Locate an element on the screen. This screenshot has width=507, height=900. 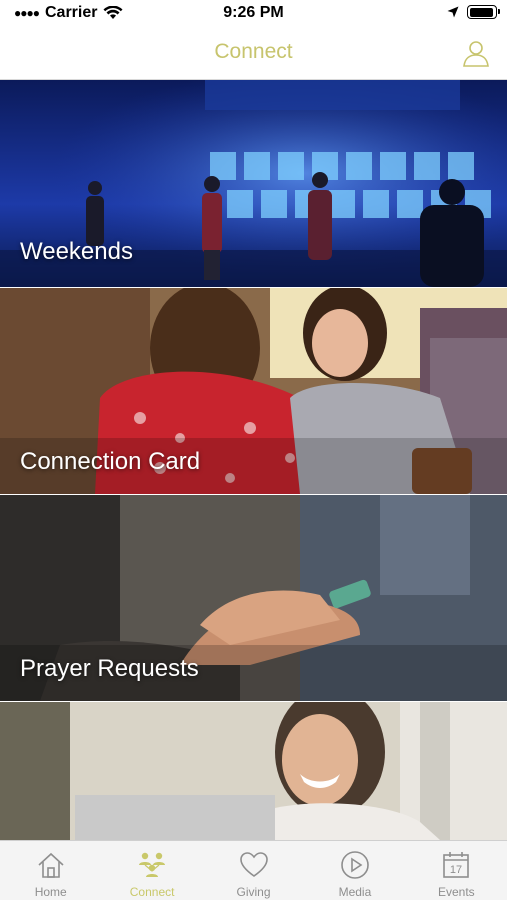
heart-icon is located at coordinates (253, 864).